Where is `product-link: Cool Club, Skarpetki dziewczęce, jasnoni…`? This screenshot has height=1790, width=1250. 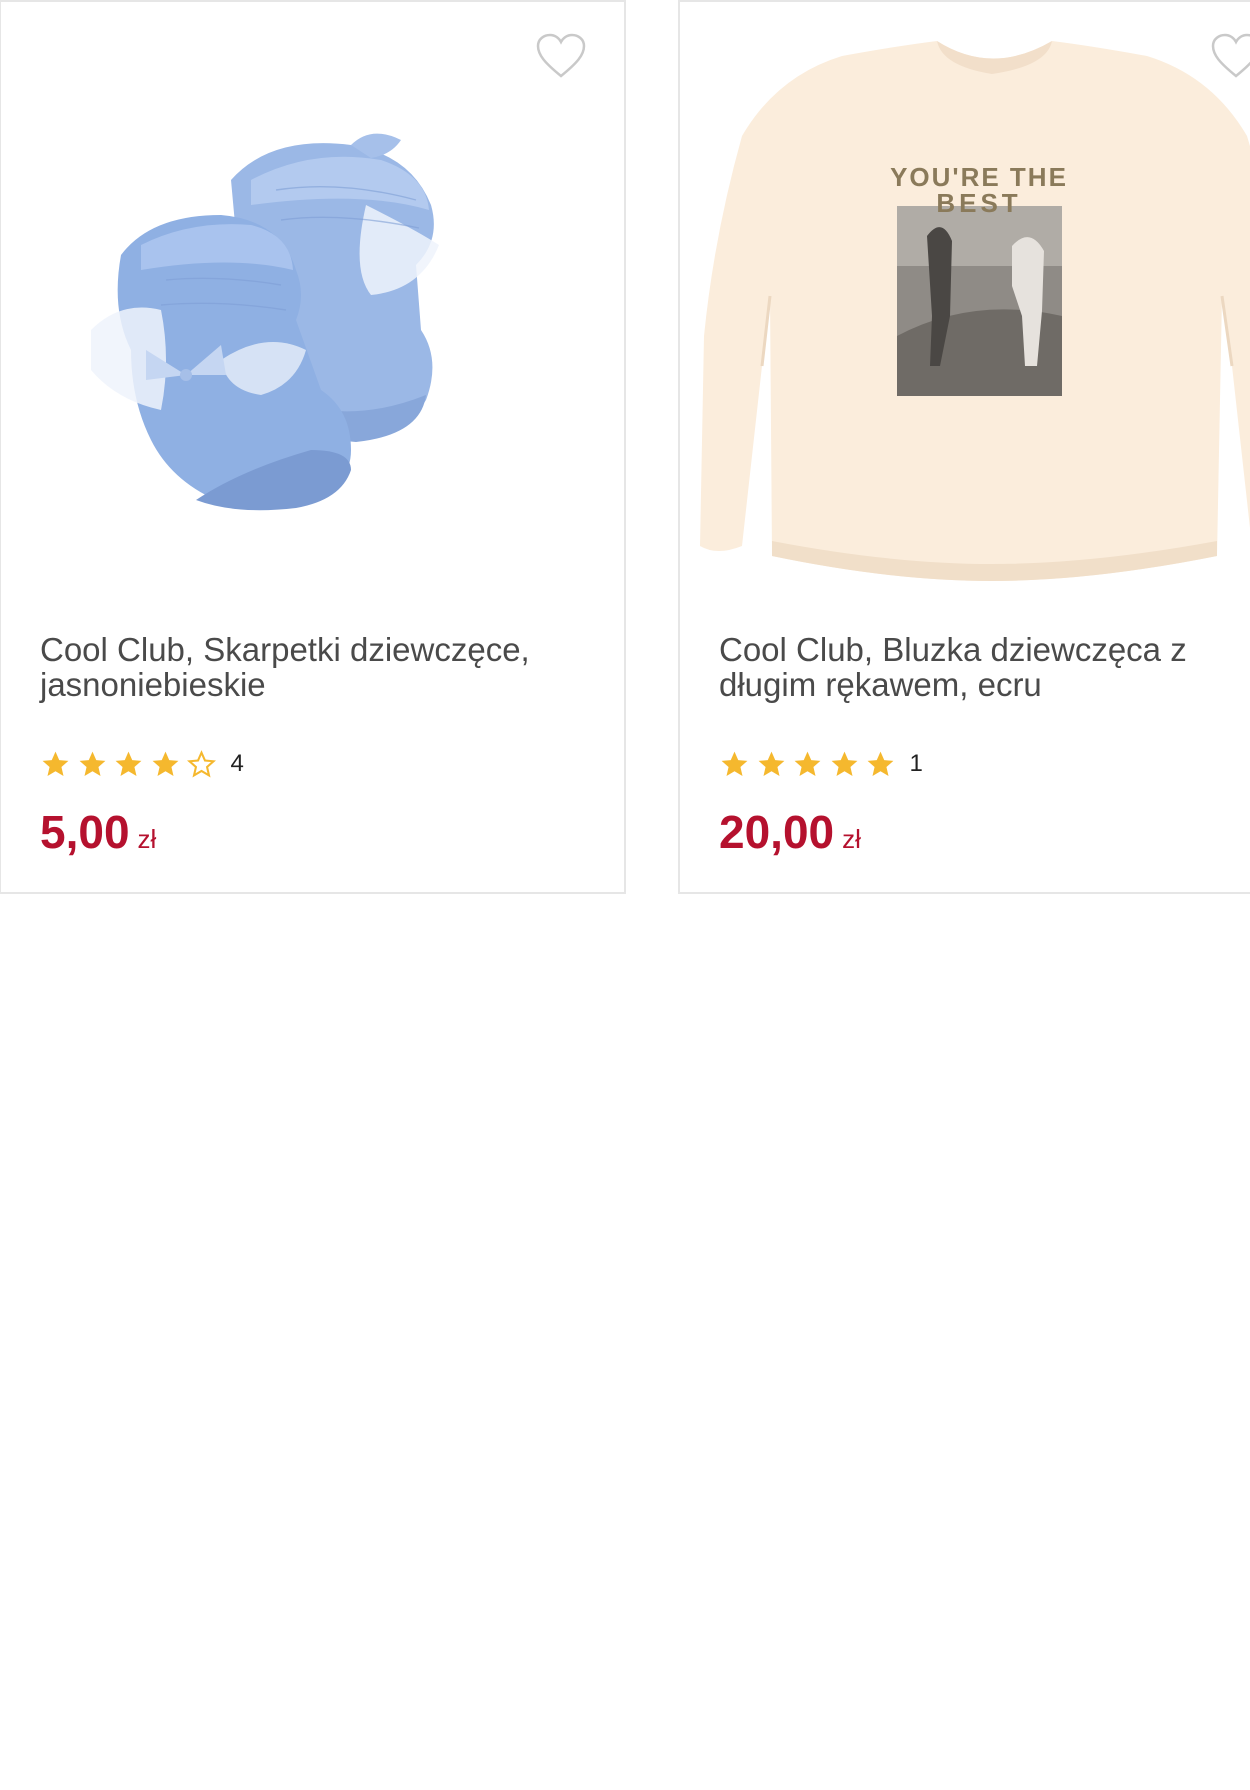 product-link: Cool Club, Skarpetki dziewczęce, jasnoni… is located at coordinates (285, 667).